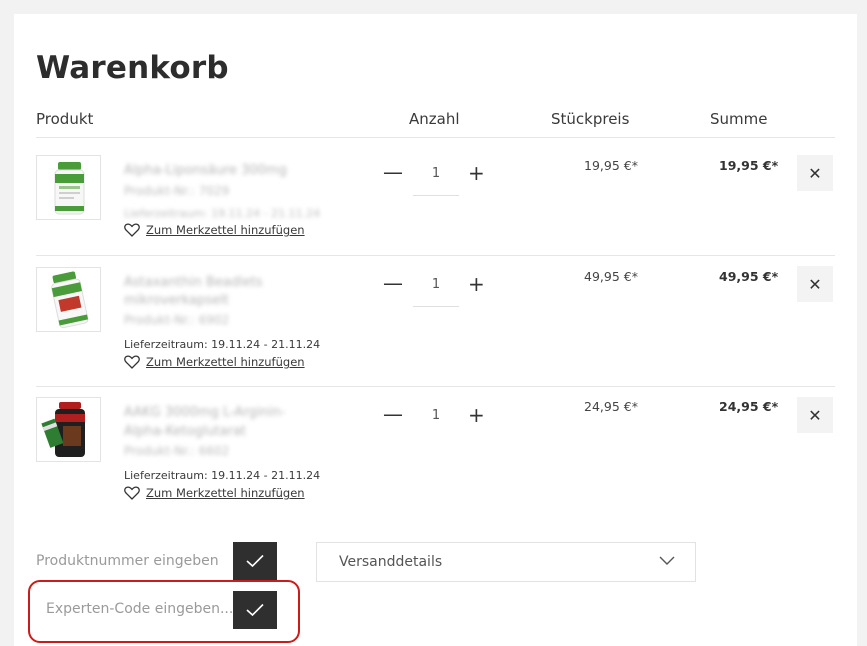 This screenshot has height=646, width=867. What do you see at coordinates (667, 560) in the screenshot?
I see `chevron-down-icon` at bounding box center [667, 560].